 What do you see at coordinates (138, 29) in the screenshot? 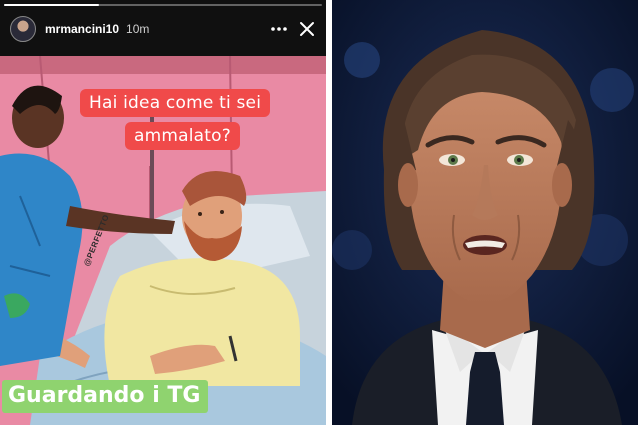
I see `story-timestamp: 10m` at bounding box center [138, 29].